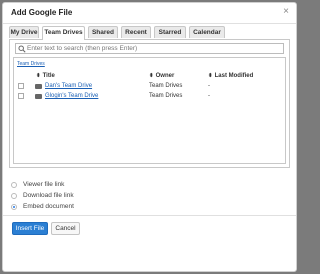 This screenshot has height=274, width=320. Describe the element at coordinates (22, 49) in the screenshot. I see `search-icon` at that location.